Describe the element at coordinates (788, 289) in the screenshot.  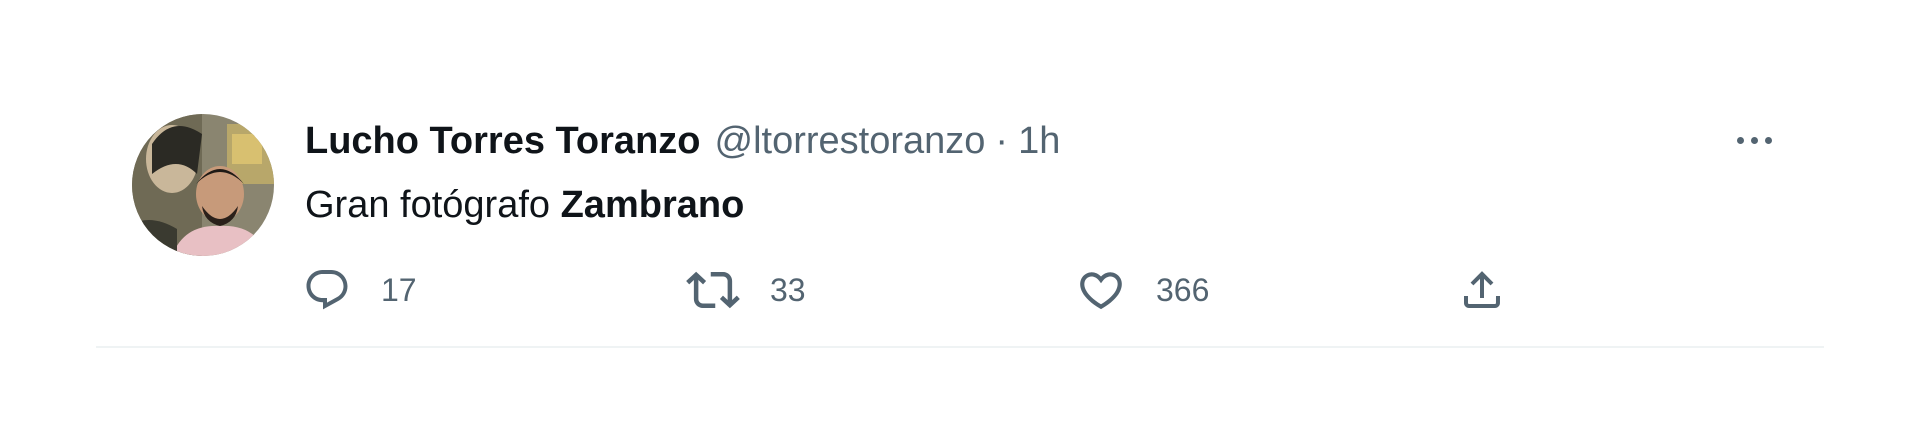
I see `retweet-count: 33` at that location.